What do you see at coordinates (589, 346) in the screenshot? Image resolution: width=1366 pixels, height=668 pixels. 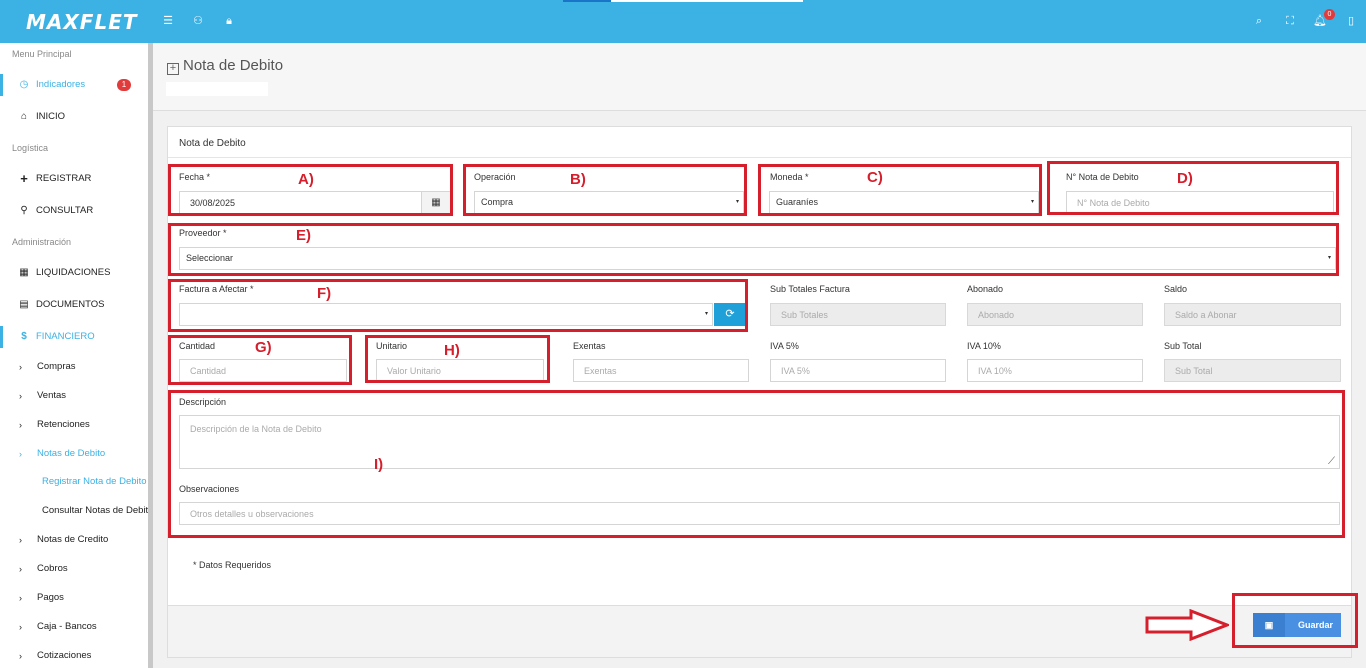 I see `exentas-label: Exentas` at bounding box center [589, 346].